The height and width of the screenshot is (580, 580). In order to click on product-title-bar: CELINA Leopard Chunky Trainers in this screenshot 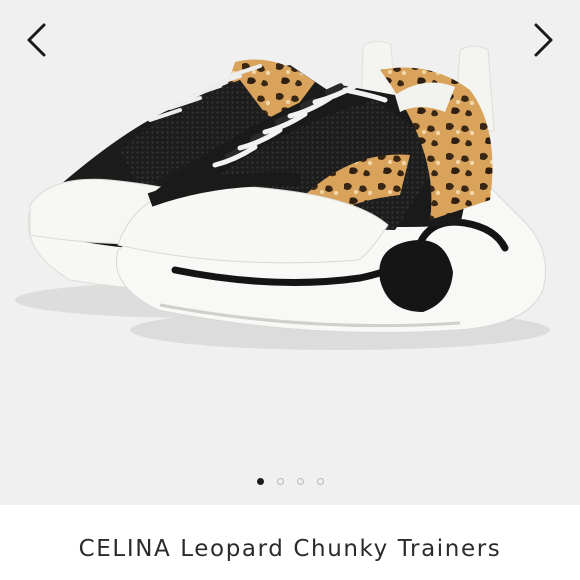, I will do `click(290, 542)`.